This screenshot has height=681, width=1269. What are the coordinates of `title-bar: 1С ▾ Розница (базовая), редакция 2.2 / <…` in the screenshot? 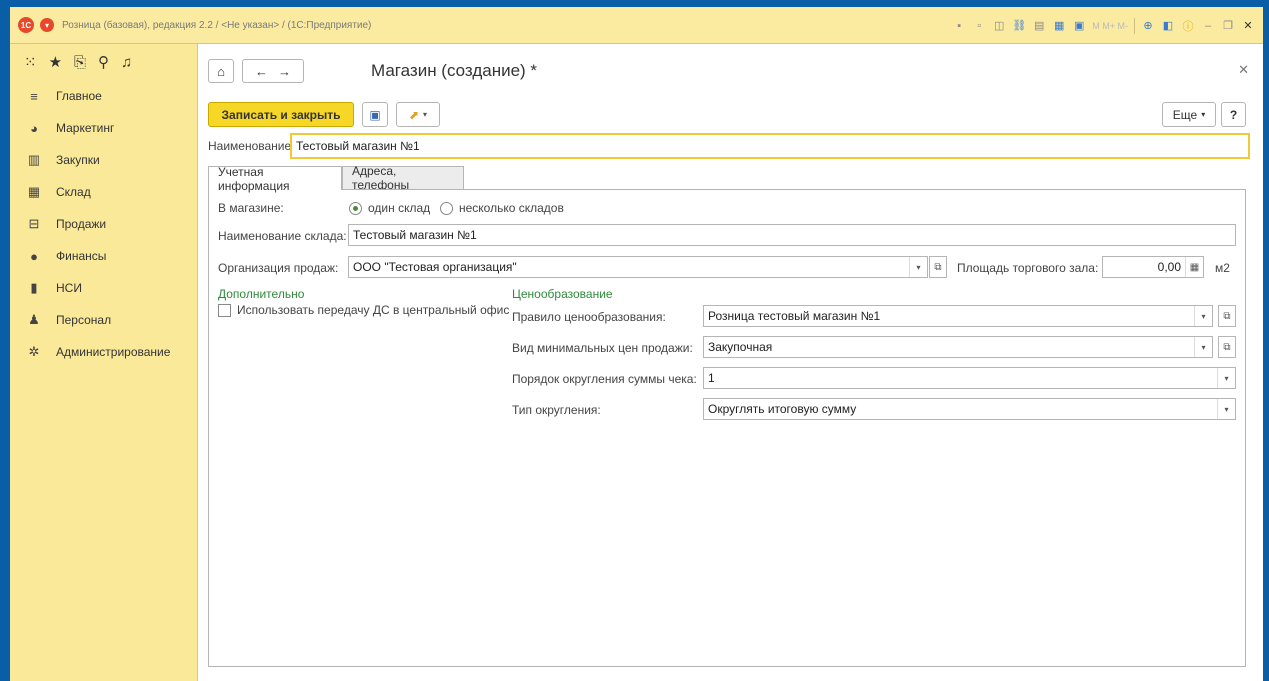 It's located at (636, 25).